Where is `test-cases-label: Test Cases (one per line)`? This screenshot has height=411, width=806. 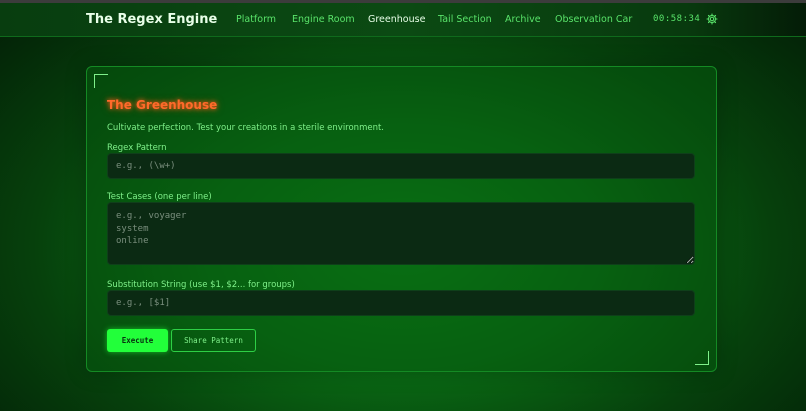 test-cases-label: Test Cases (one per line) is located at coordinates (159, 197).